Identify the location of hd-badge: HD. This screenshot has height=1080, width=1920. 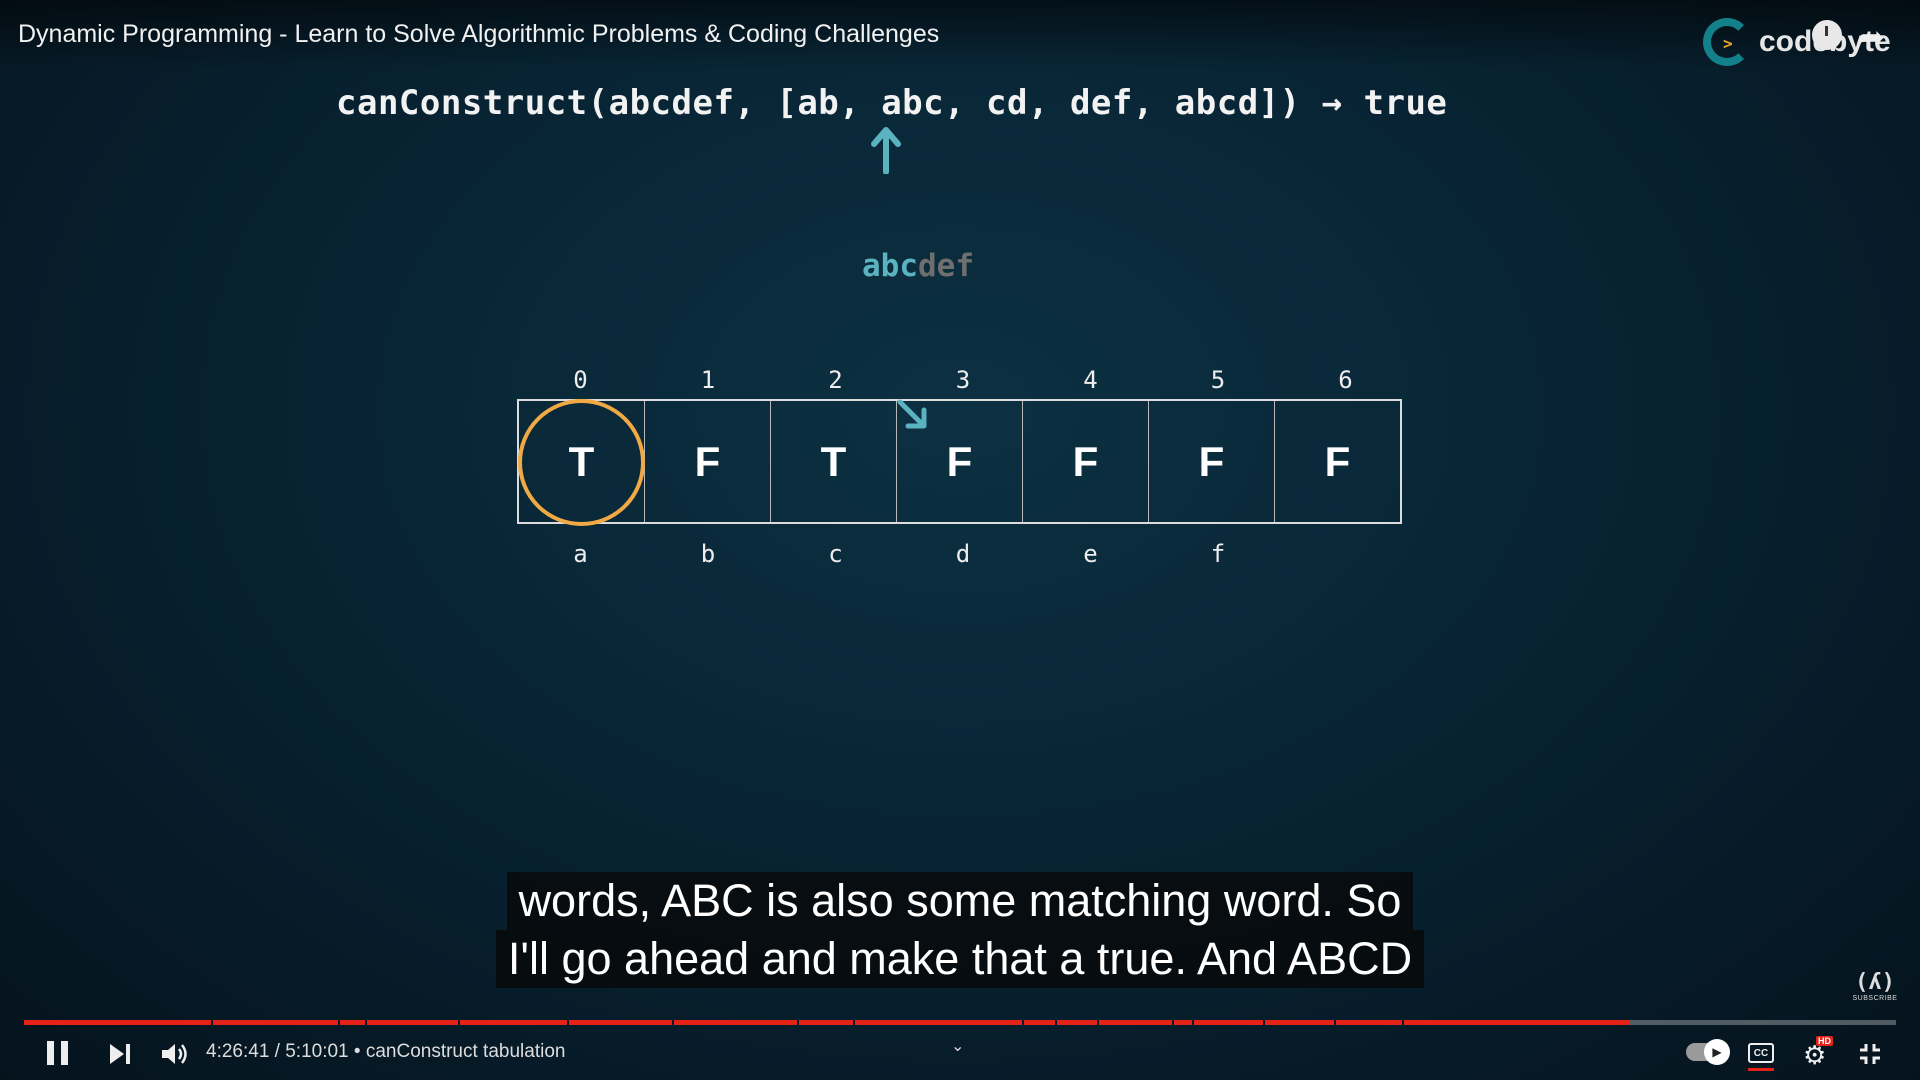
(1824, 1041).